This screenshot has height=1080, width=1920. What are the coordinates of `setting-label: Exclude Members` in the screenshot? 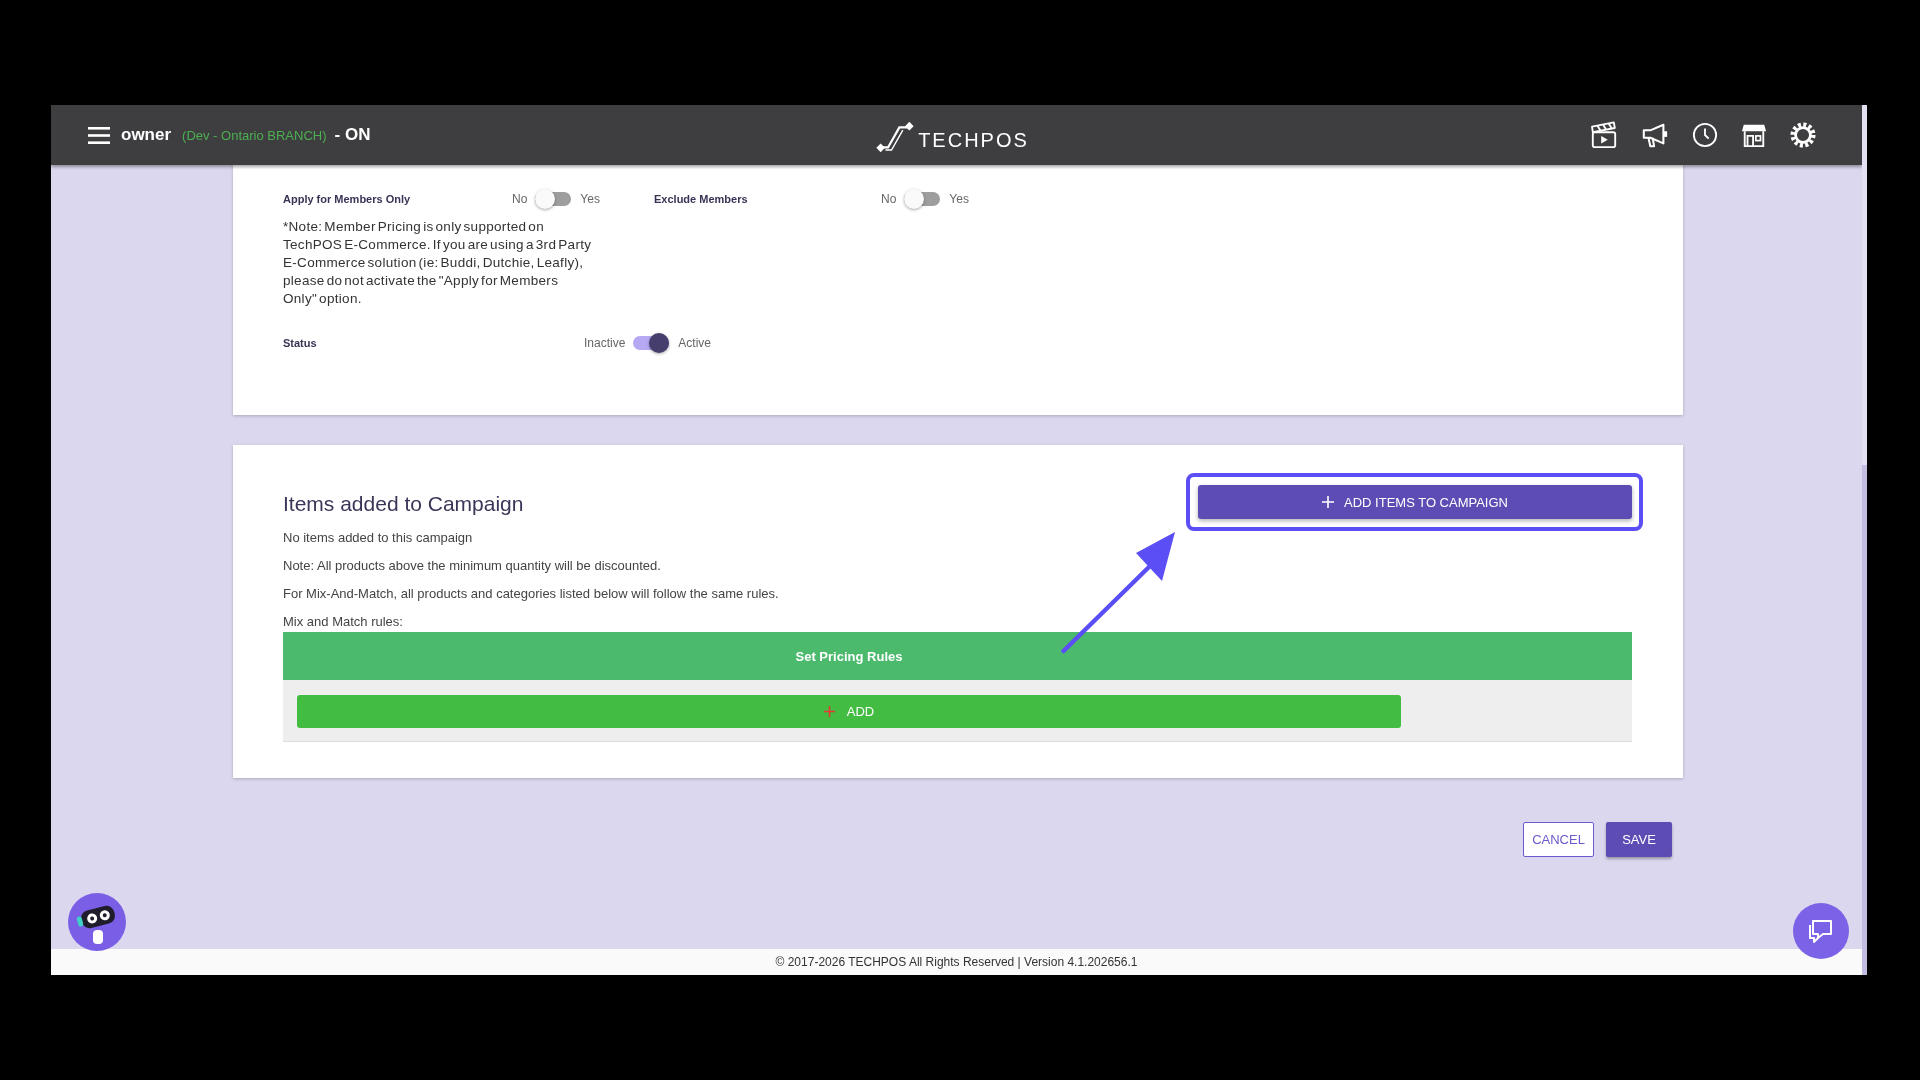 It's located at (701, 199).